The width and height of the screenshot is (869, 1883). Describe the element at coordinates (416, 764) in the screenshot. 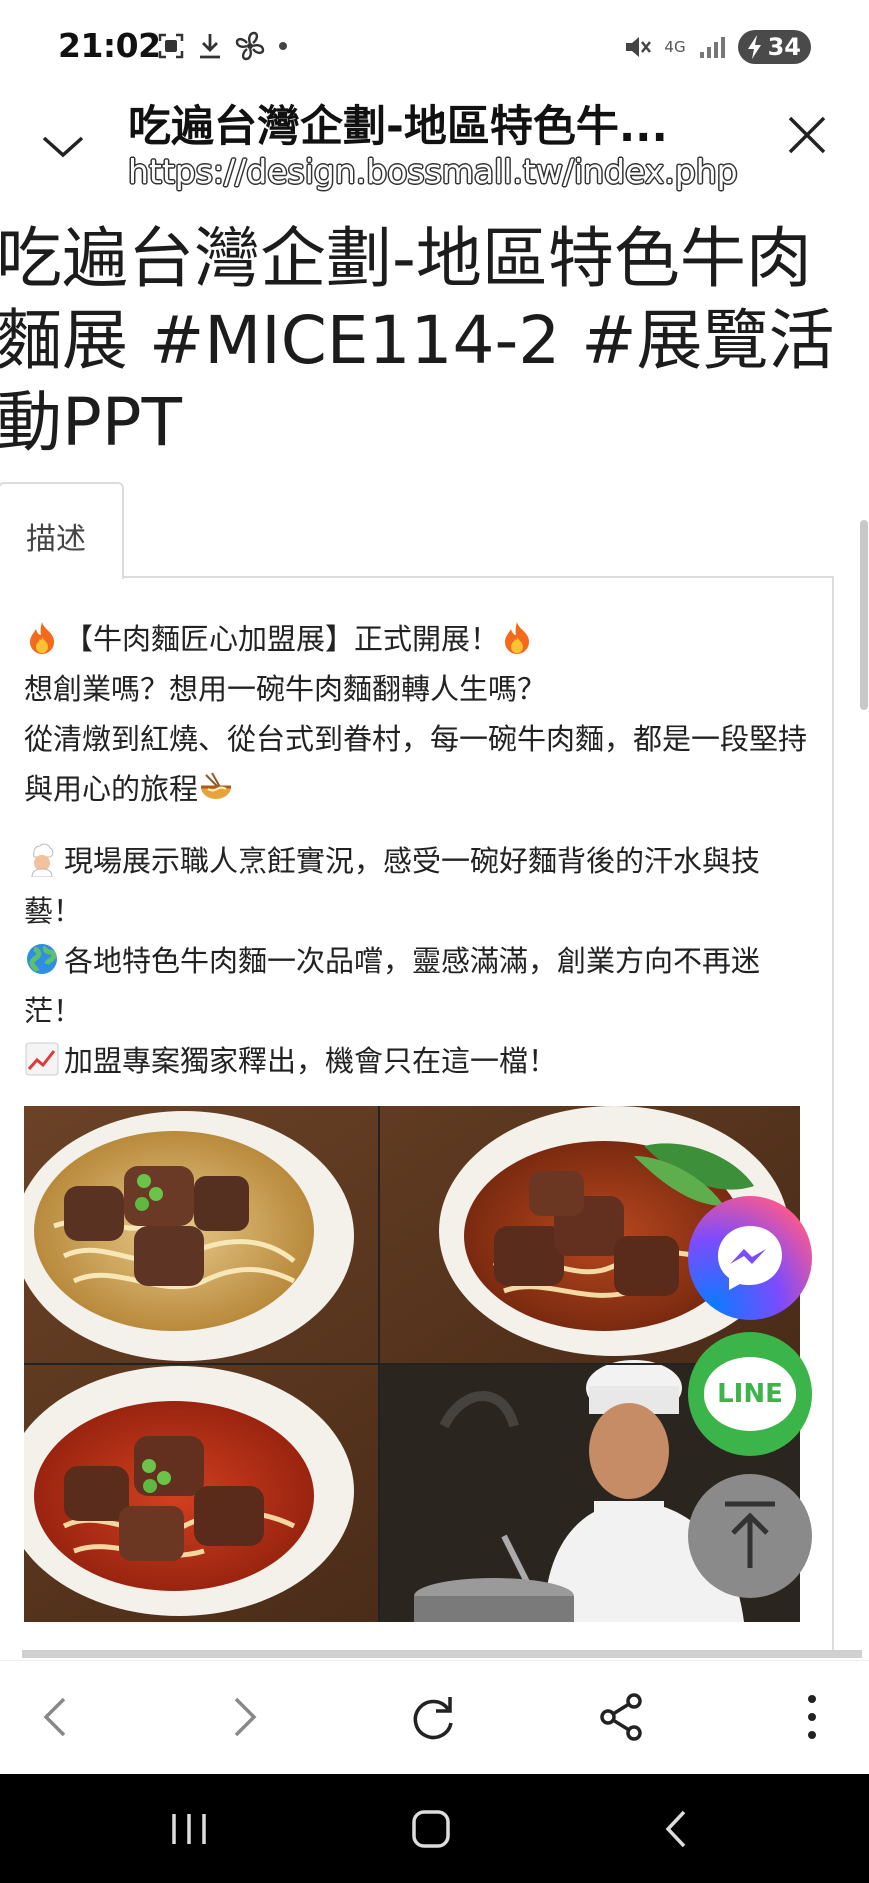

I see `desc-line: 從清燉到紅燒、從台式到眷村，每一碗牛肉麵，都是一段堅持與用心的旅程` at that location.